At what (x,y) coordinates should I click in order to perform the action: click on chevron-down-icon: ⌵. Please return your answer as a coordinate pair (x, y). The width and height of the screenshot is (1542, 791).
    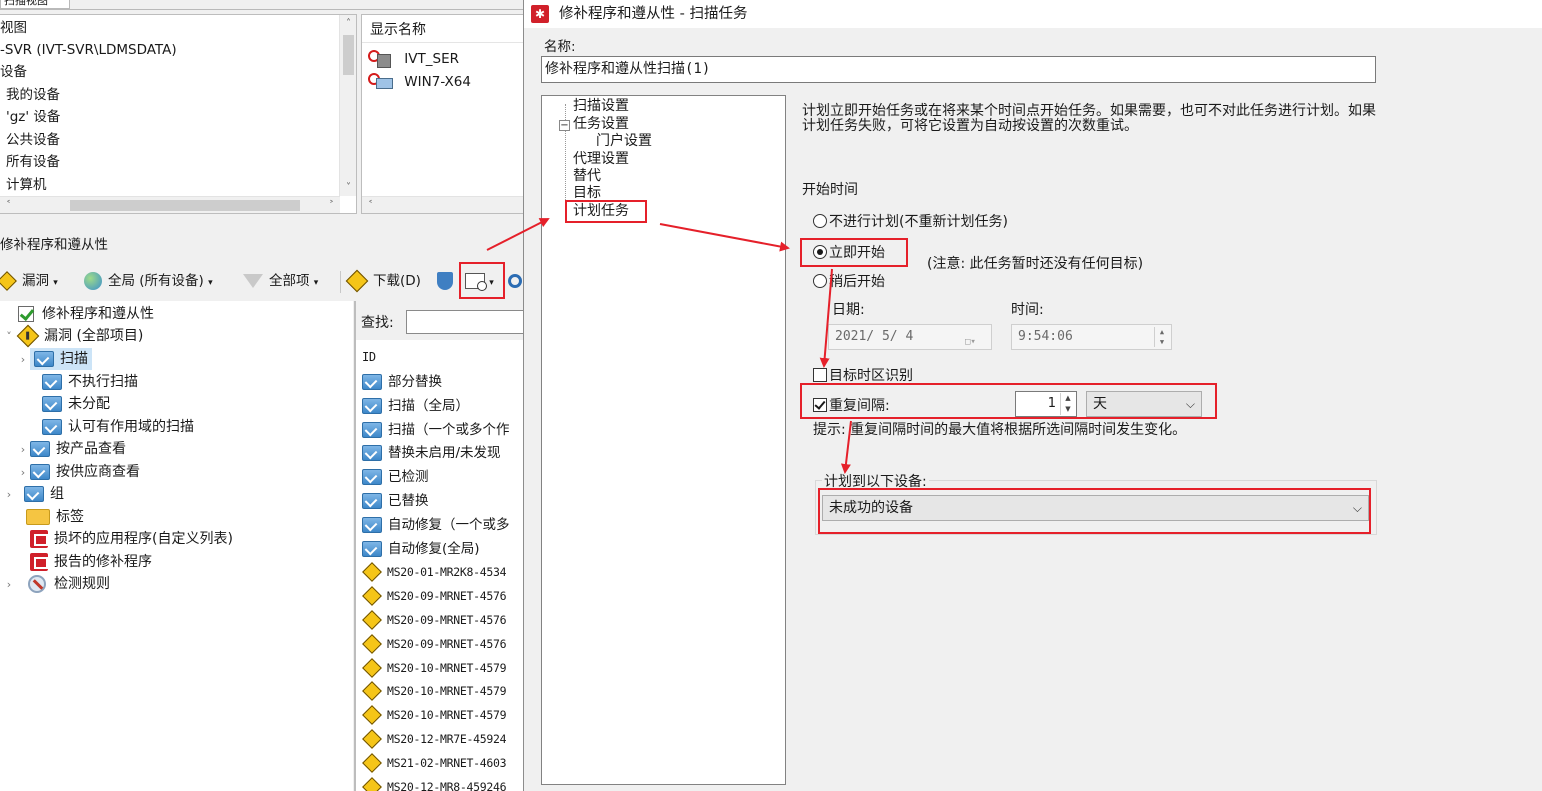
    Looking at the image, I should click on (1190, 404).